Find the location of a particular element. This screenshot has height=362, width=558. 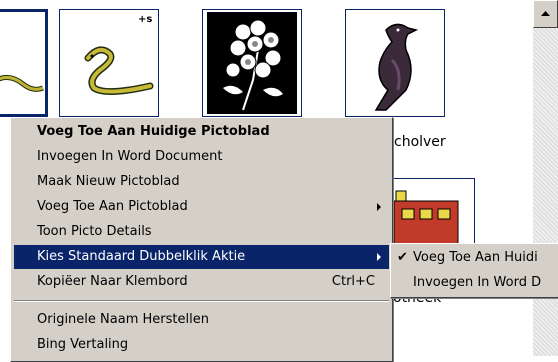

arrow-up-icon is located at coordinates (545, 13).